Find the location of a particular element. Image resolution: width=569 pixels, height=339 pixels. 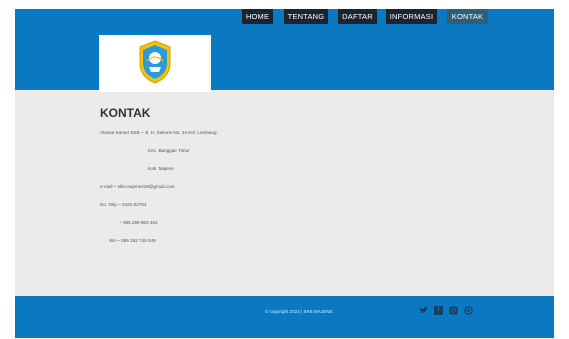

email-line: e-mail ~ skb.majene229@gmail.com is located at coordinates (137, 186).